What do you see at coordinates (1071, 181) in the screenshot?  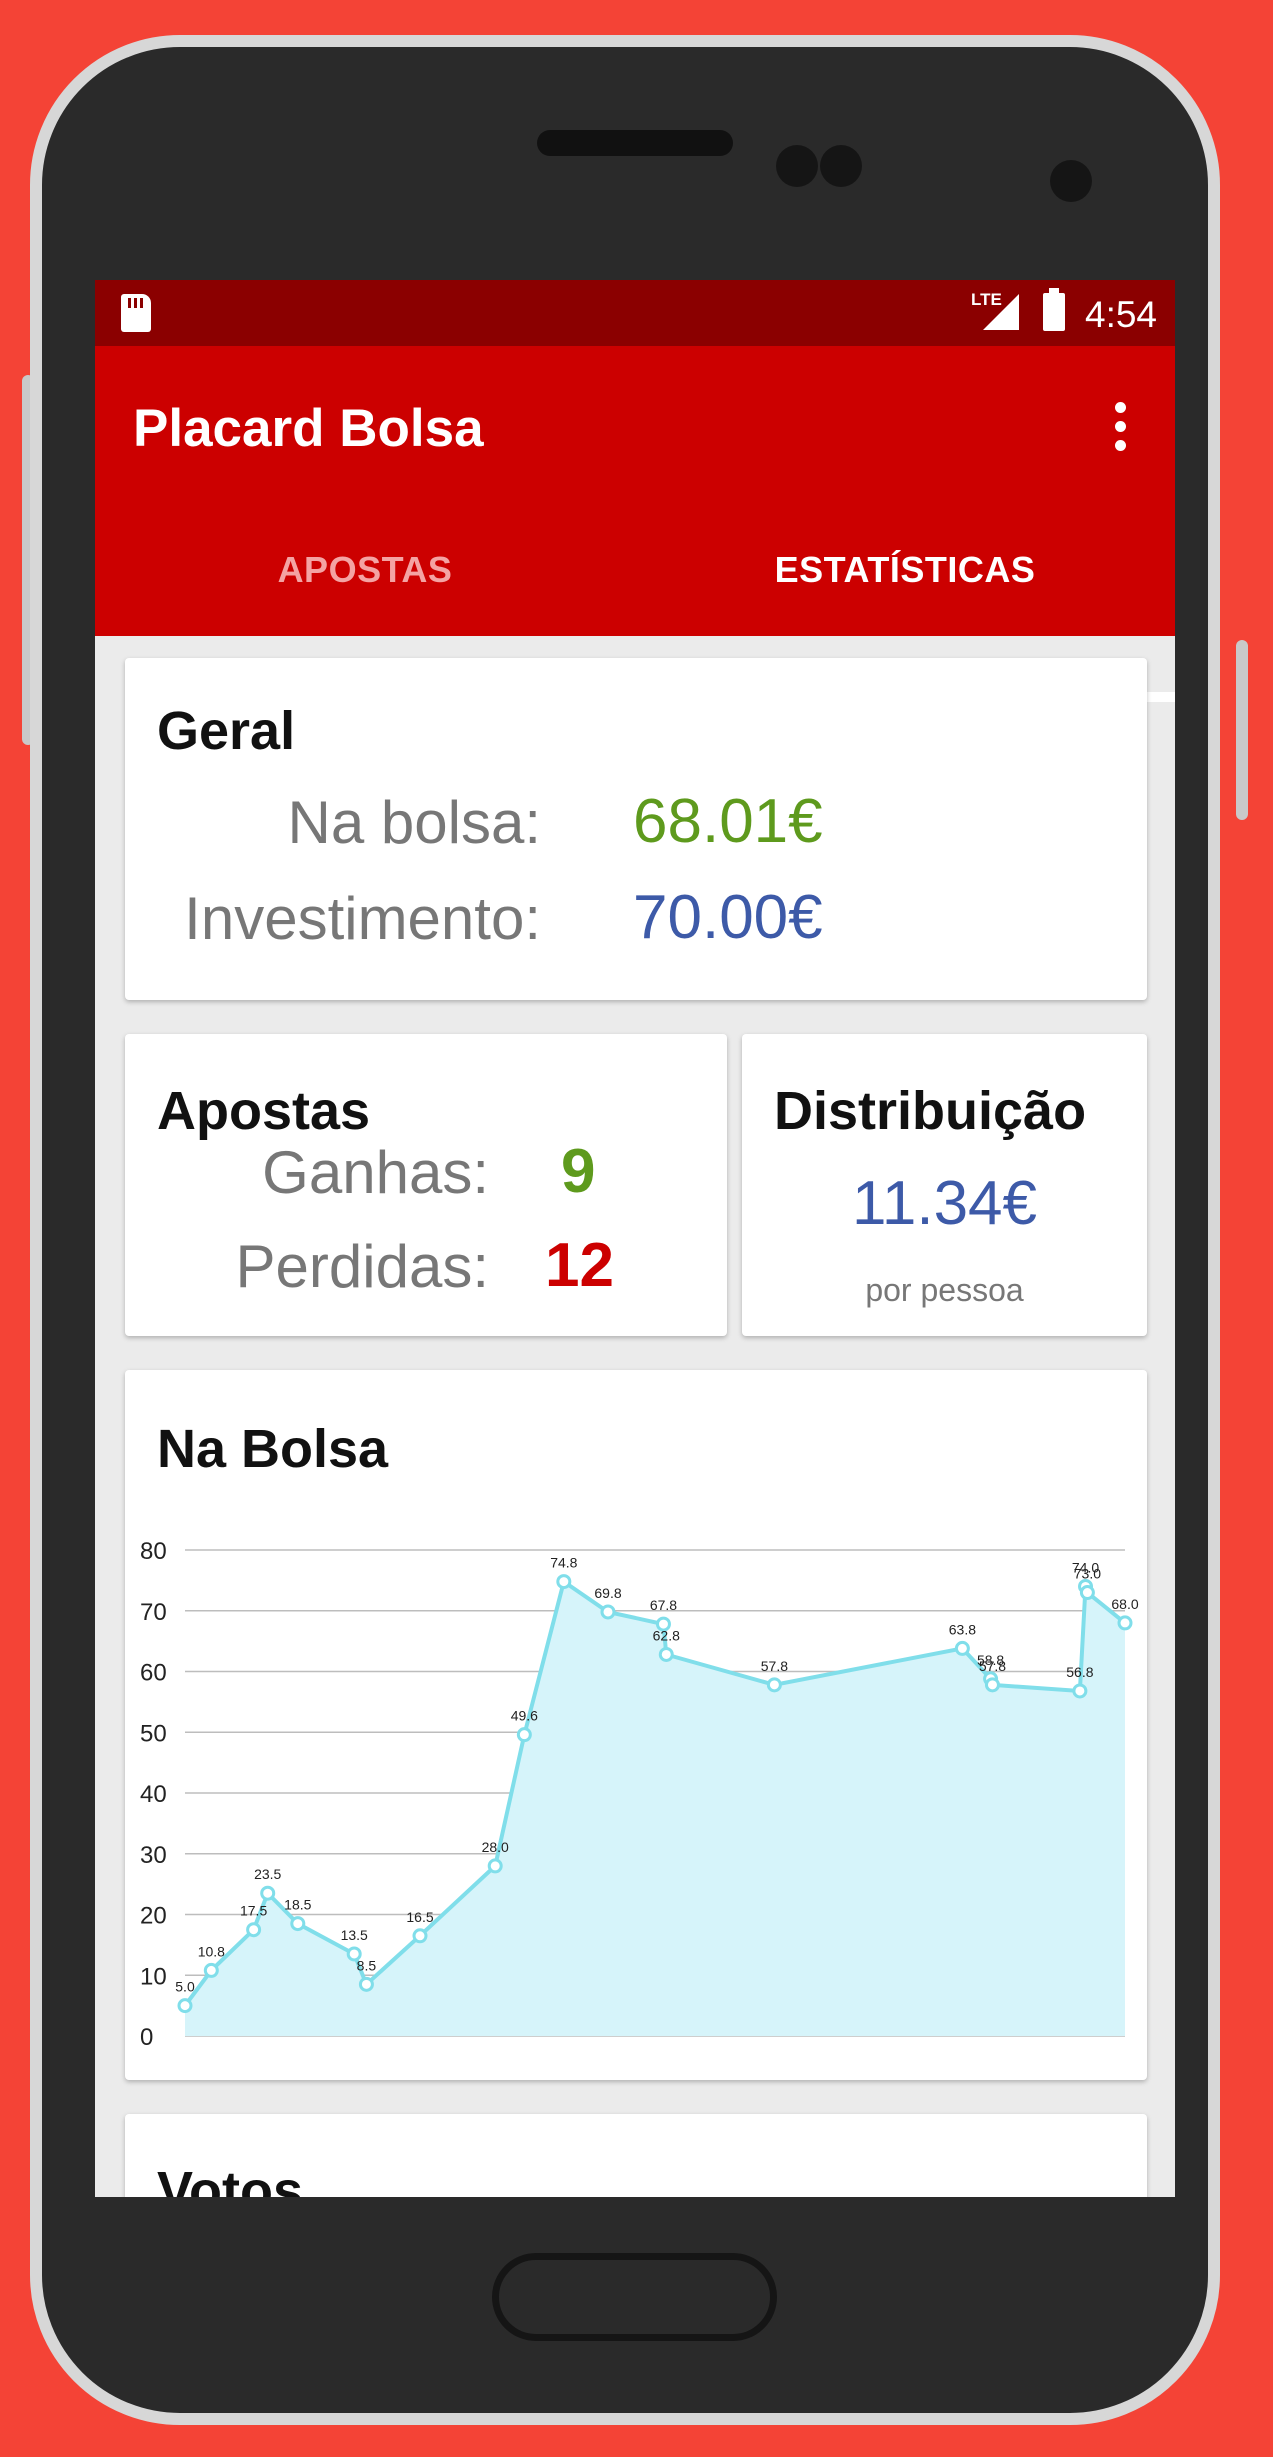 I see `front-camera` at bounding box center [1071, 181].